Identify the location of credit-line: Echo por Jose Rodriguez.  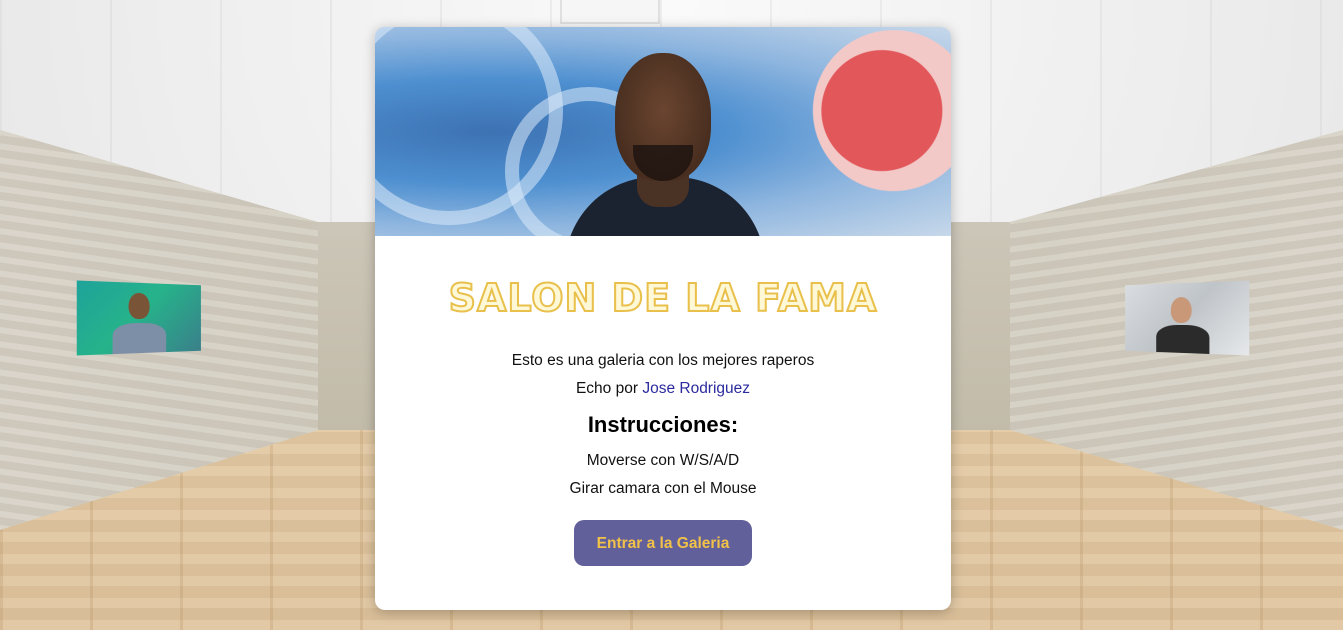
(663, 389).